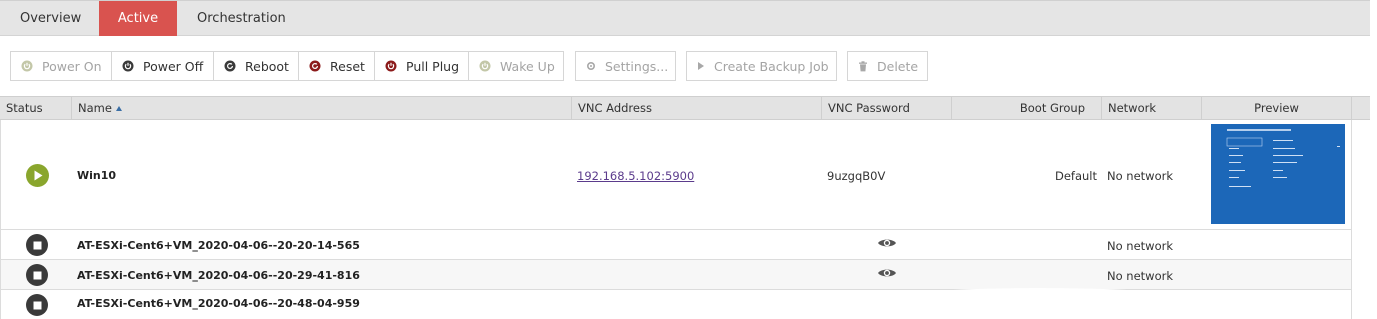  Describe the element at coordinates (869, 108) in the screenshot. I see `column-label: VNC Password` at that location.